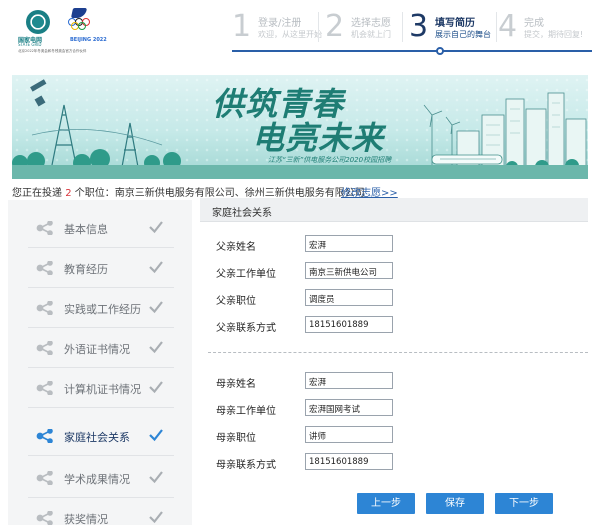 The image size is (600, 525). Describe the element at coordinates (419, 26) in the screenshot. I see `step-number: 3` at that location.